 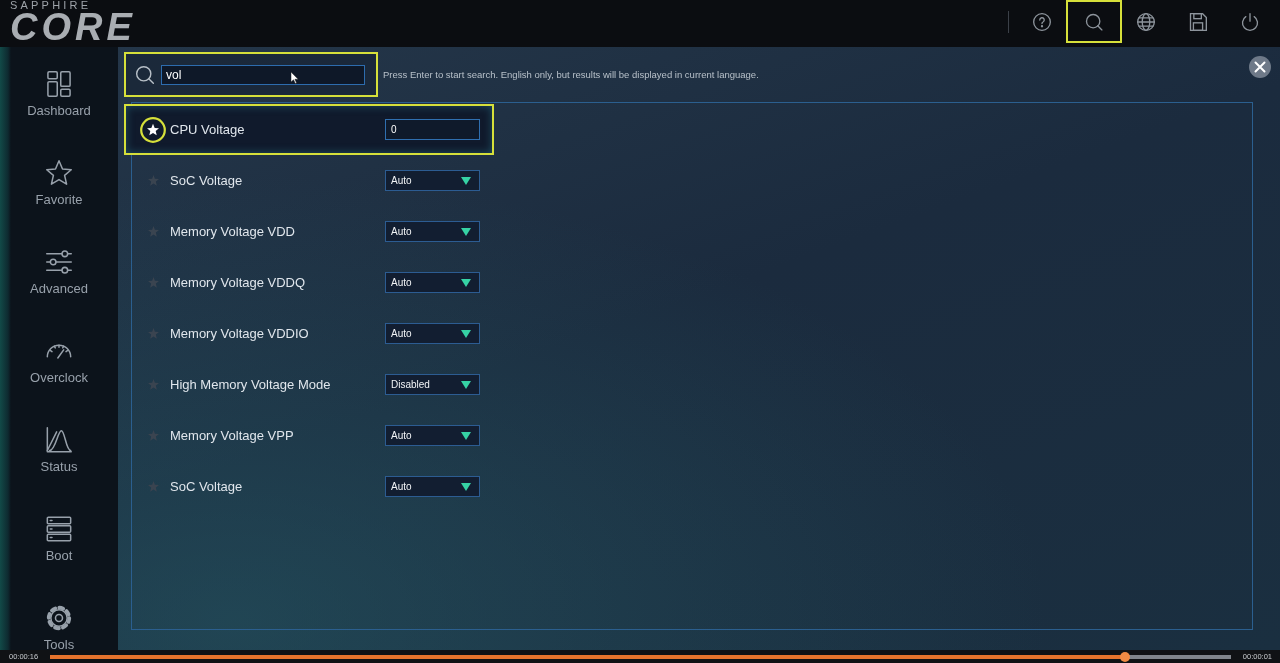 What do you see at coordinates (432, 129) in the screenshot?
I see `value-field: 0` at bounding box center [432, 129].